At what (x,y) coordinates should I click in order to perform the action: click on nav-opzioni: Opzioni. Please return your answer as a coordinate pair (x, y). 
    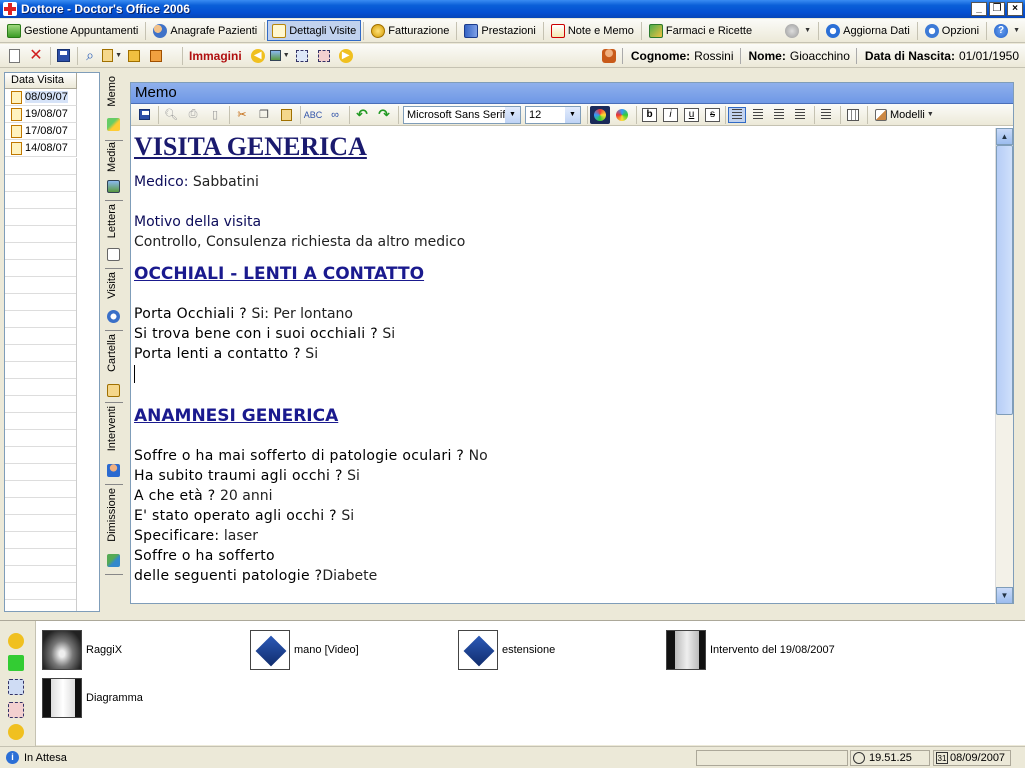
    Looking at the image, I should click on (952, 30).